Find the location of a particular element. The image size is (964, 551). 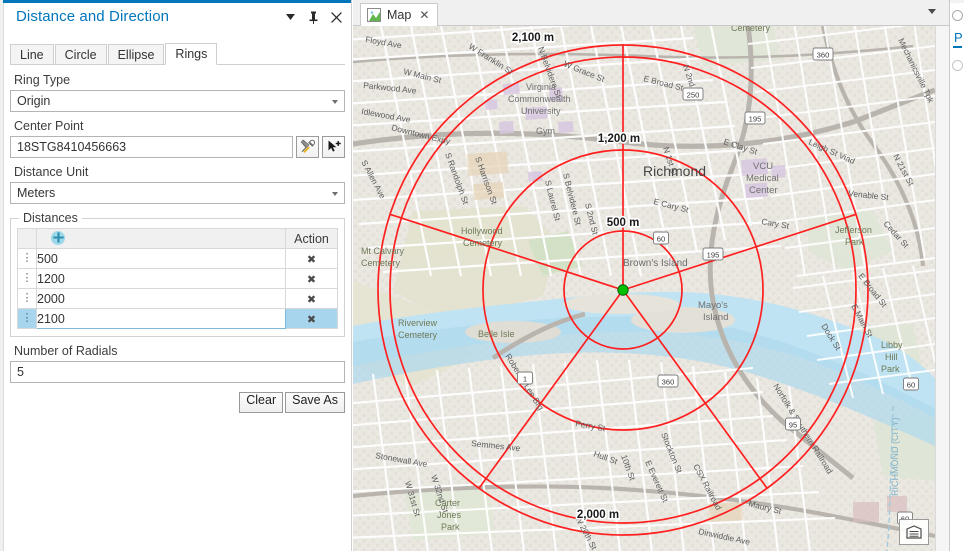

place-label: Carter is located at coordinates (447, 503).